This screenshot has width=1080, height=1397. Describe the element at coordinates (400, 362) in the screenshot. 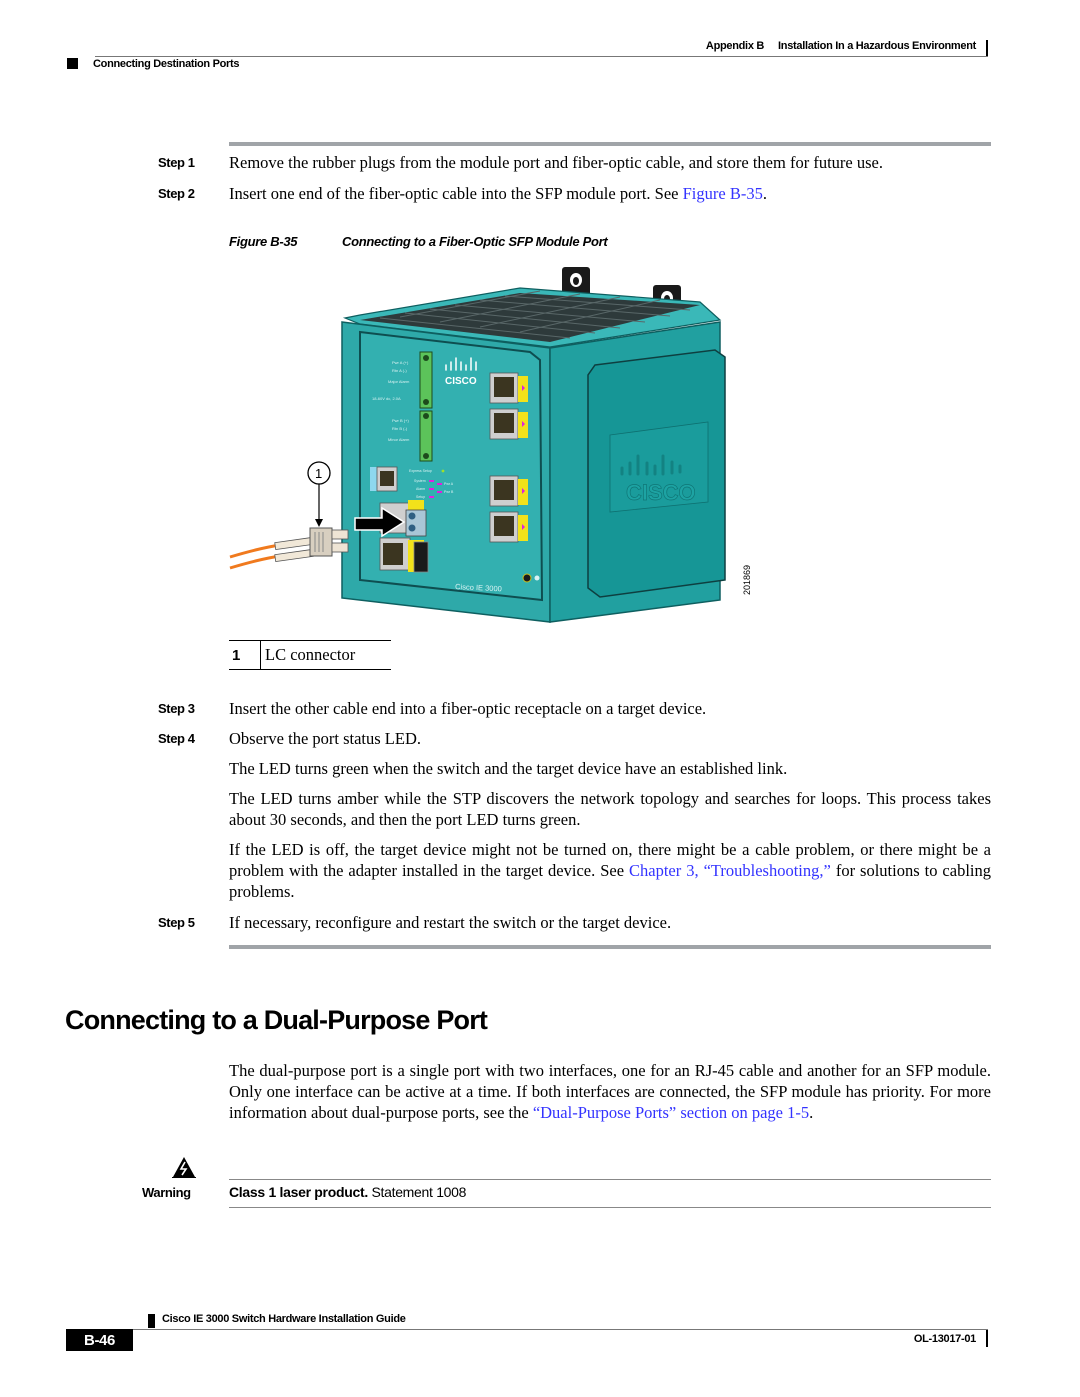

I see `svg-text: Pwr A (+)` at that location.